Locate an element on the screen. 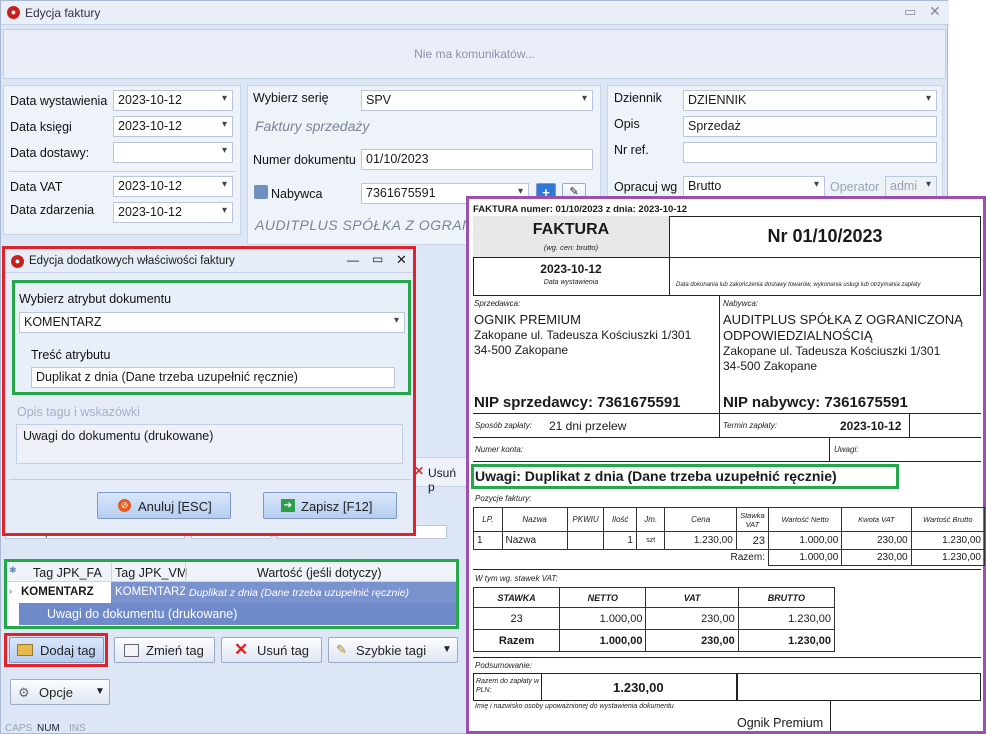 The image size is (986, 734). item-nazwa: Nazwa is located at coordinates (534, 540).